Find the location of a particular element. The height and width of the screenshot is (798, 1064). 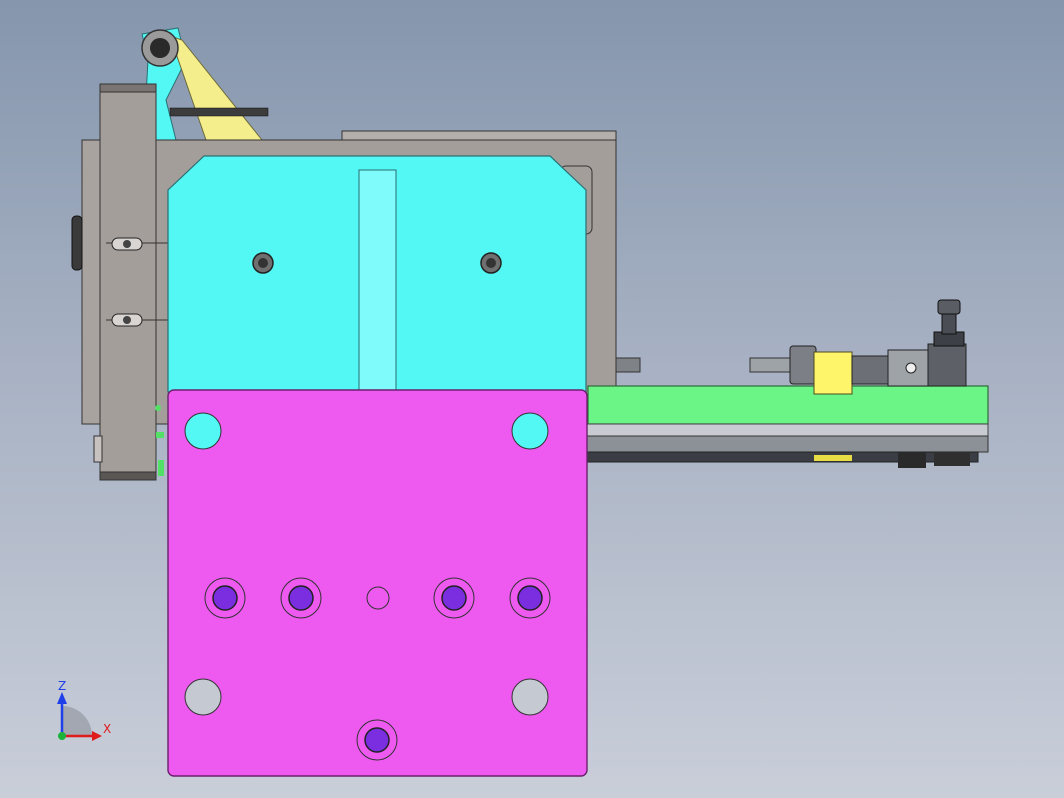

magenta-hole-top-left is located at coordinates (203, 431).